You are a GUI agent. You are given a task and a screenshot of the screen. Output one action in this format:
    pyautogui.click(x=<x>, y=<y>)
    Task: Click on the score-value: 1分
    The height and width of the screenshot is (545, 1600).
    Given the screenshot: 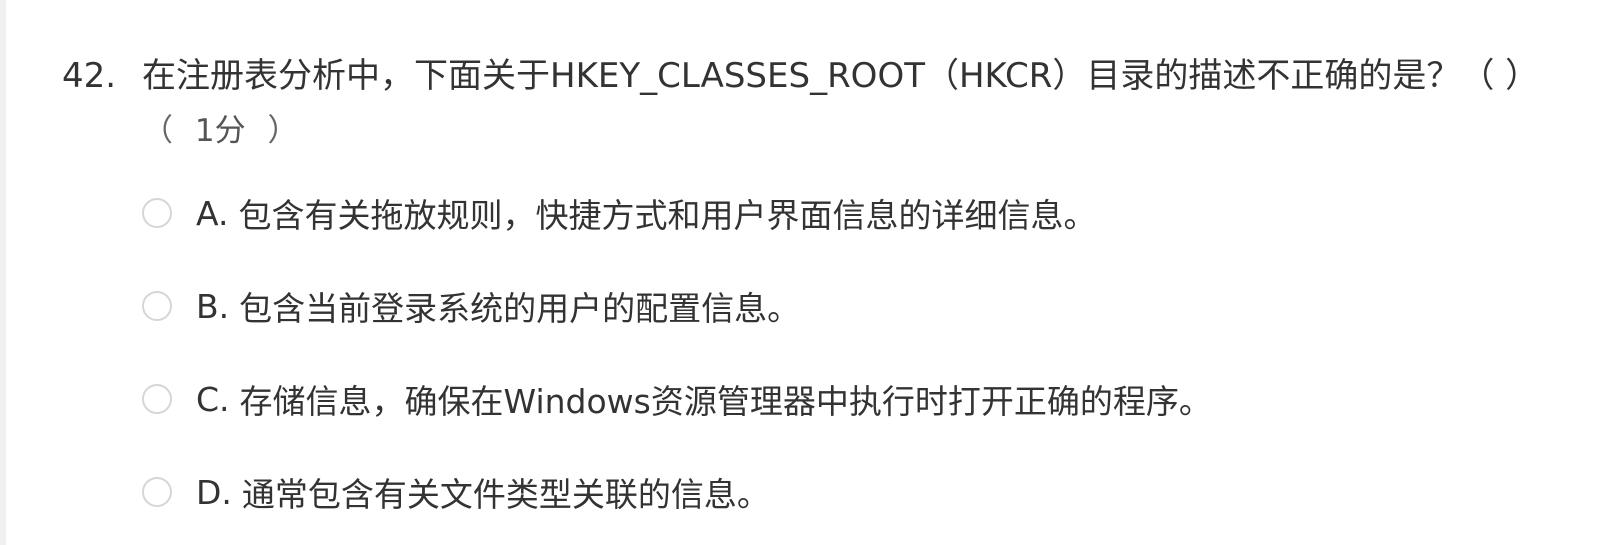 What is the action you would take?
    pyautogui.click(x=220, y=131)
    